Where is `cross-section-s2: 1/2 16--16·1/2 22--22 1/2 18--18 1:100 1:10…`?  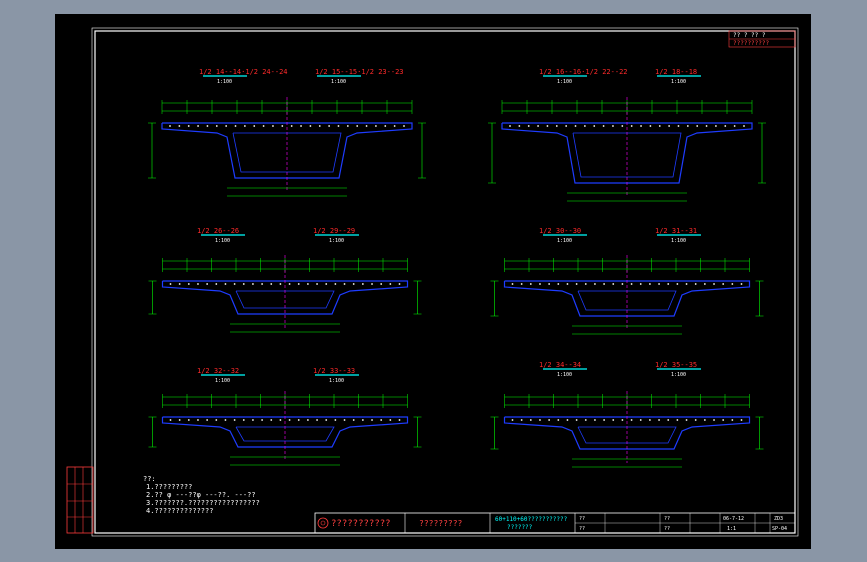
cross-section-s2: 1/2 16--16·1/2 22--22 1/2 18--18 1:100 1:10… is located at coordinates (627, 135).